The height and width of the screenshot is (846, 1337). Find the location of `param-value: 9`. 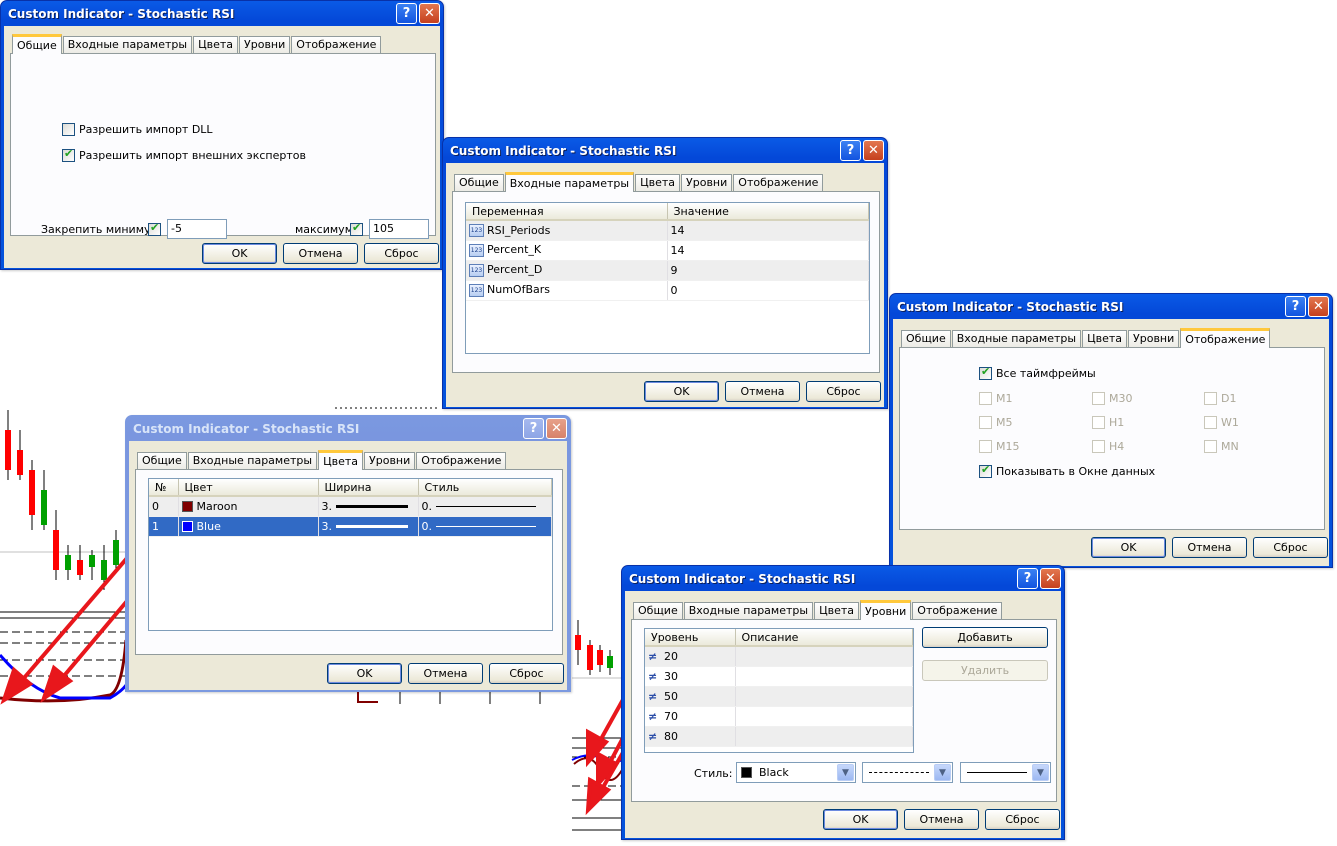

param-value: 9 is located at coordinates (768, 270).